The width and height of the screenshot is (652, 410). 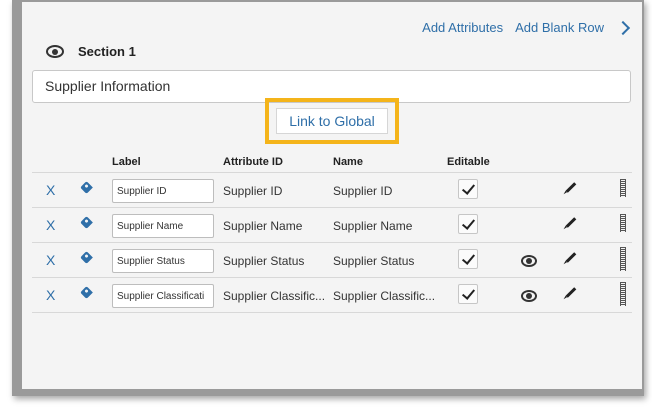 What do you see at coordinates (163, 191) in the screenshot?
I see `label-input: Supplier ID` at bounding box center [163, 191].